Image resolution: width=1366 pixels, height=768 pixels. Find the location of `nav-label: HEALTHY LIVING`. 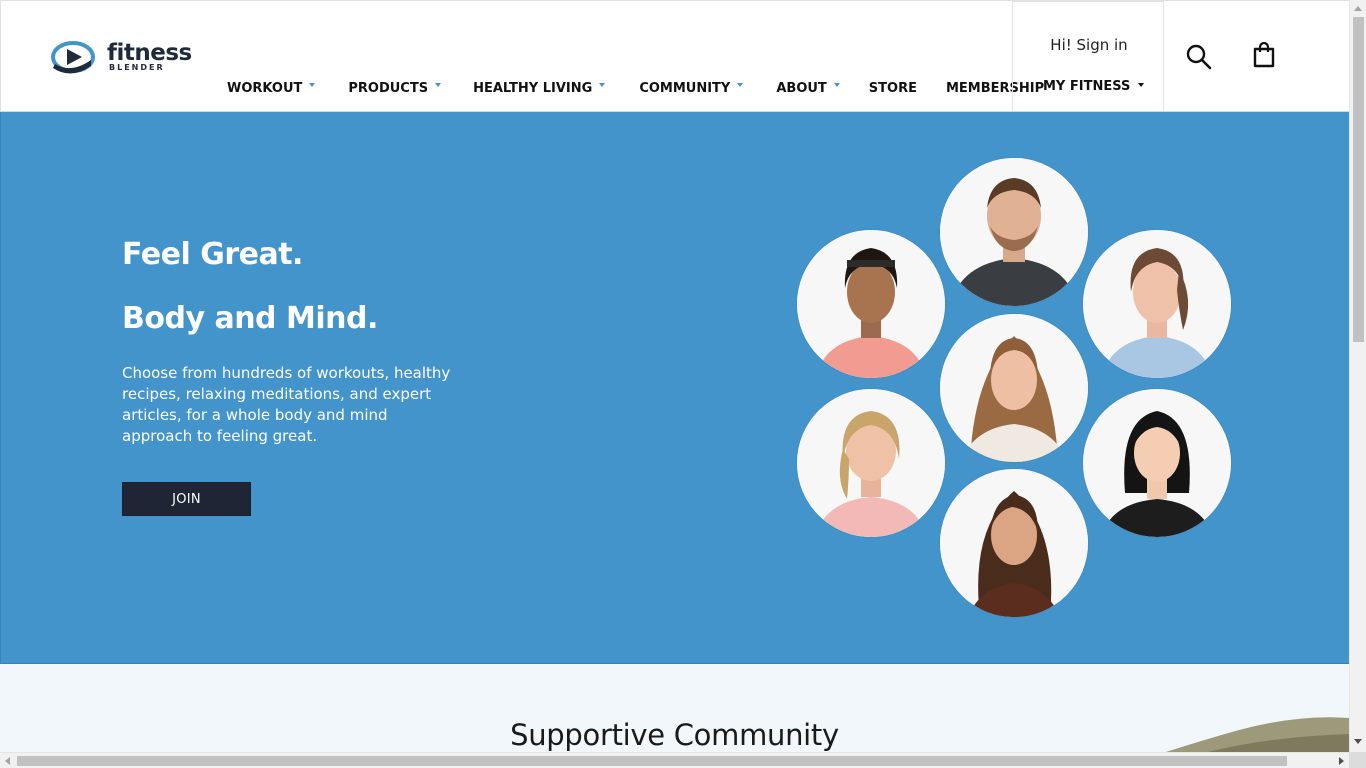

nav-label: HEALTHY LIVING is located at coordinates (533, 88).